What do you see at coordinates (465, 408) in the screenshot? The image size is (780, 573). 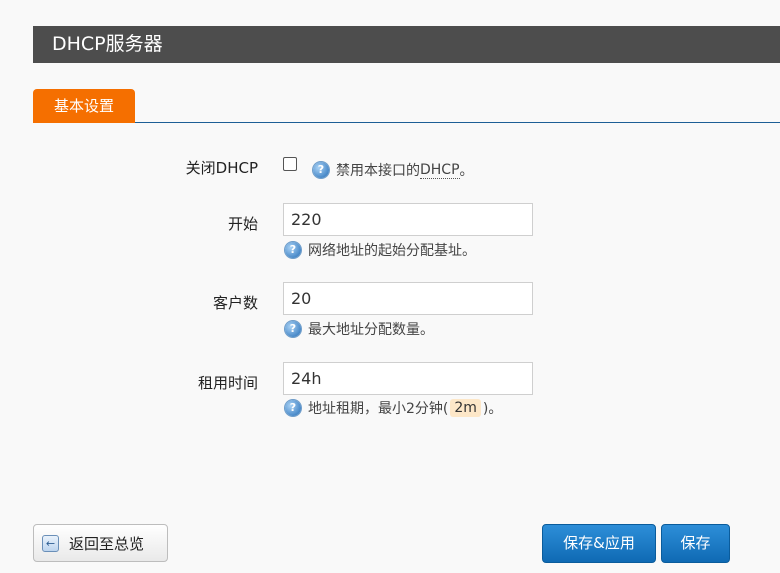 I see `min-lease-code: 2m` at bounding box center [465, 408].